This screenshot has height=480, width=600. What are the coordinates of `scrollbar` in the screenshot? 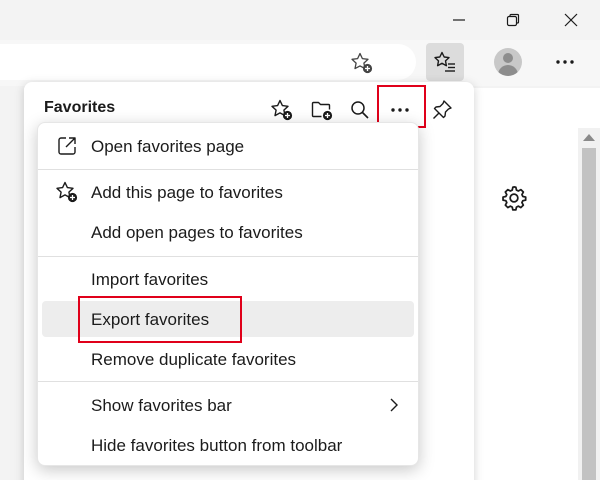 It's located at (589, 304).